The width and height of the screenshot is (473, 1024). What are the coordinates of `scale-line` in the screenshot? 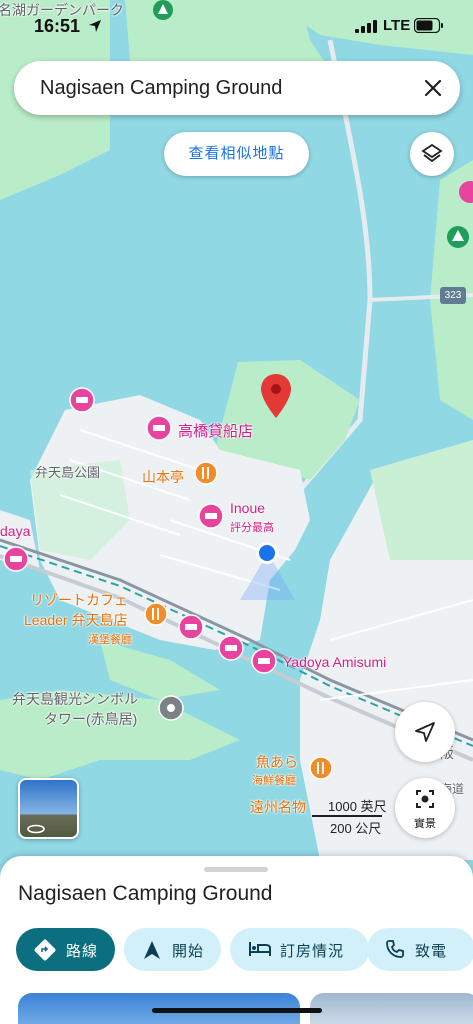 It's located at (347, 816).